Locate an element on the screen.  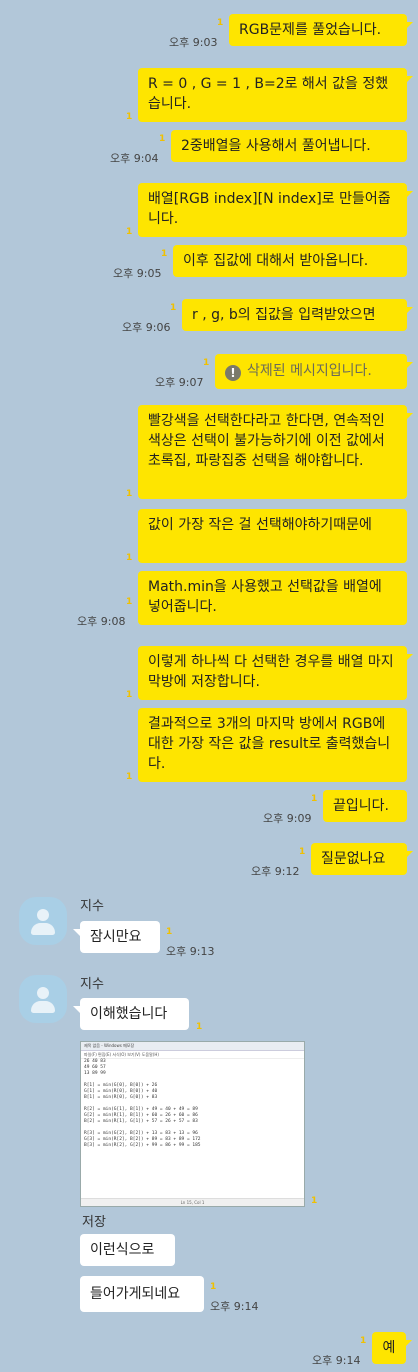
message-bubble: 예 is located at coordinates (389, 1348).